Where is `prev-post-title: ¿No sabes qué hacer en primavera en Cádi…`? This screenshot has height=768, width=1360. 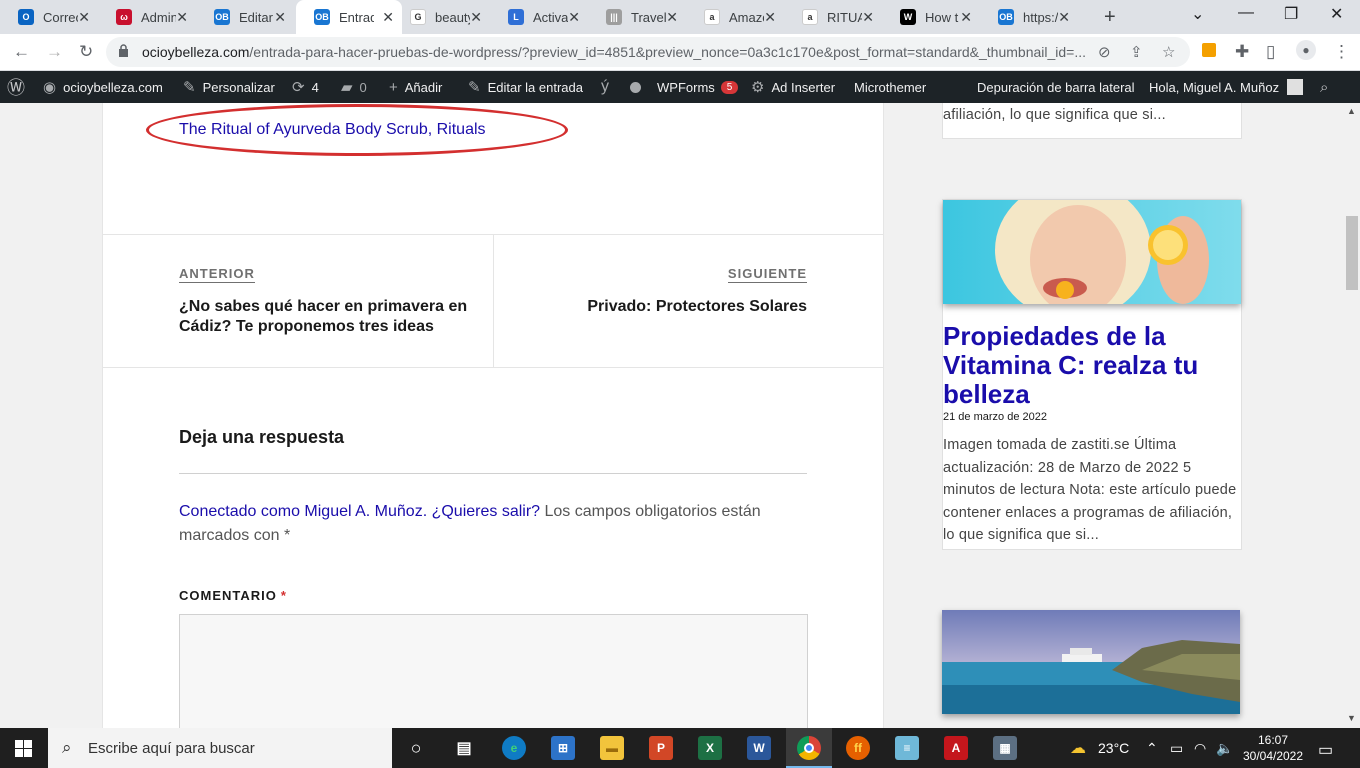
prev-post-title: ¿No sabes qué hacer en primavera en Cádi… is located at coordinates (329, 317).